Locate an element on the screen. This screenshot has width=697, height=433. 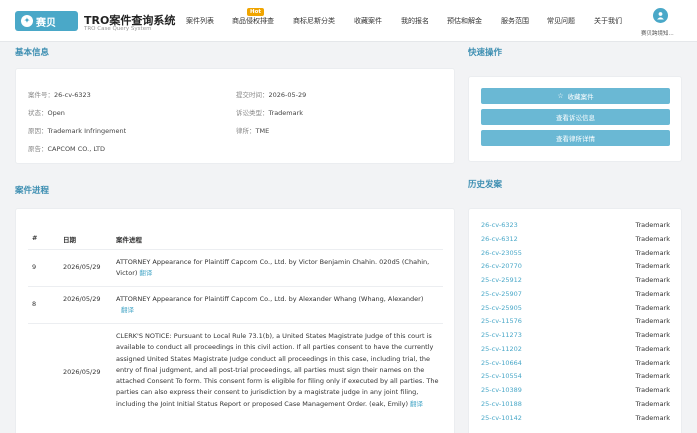
nav-case-list: 案件列表 is located at coordinates (200, 21).